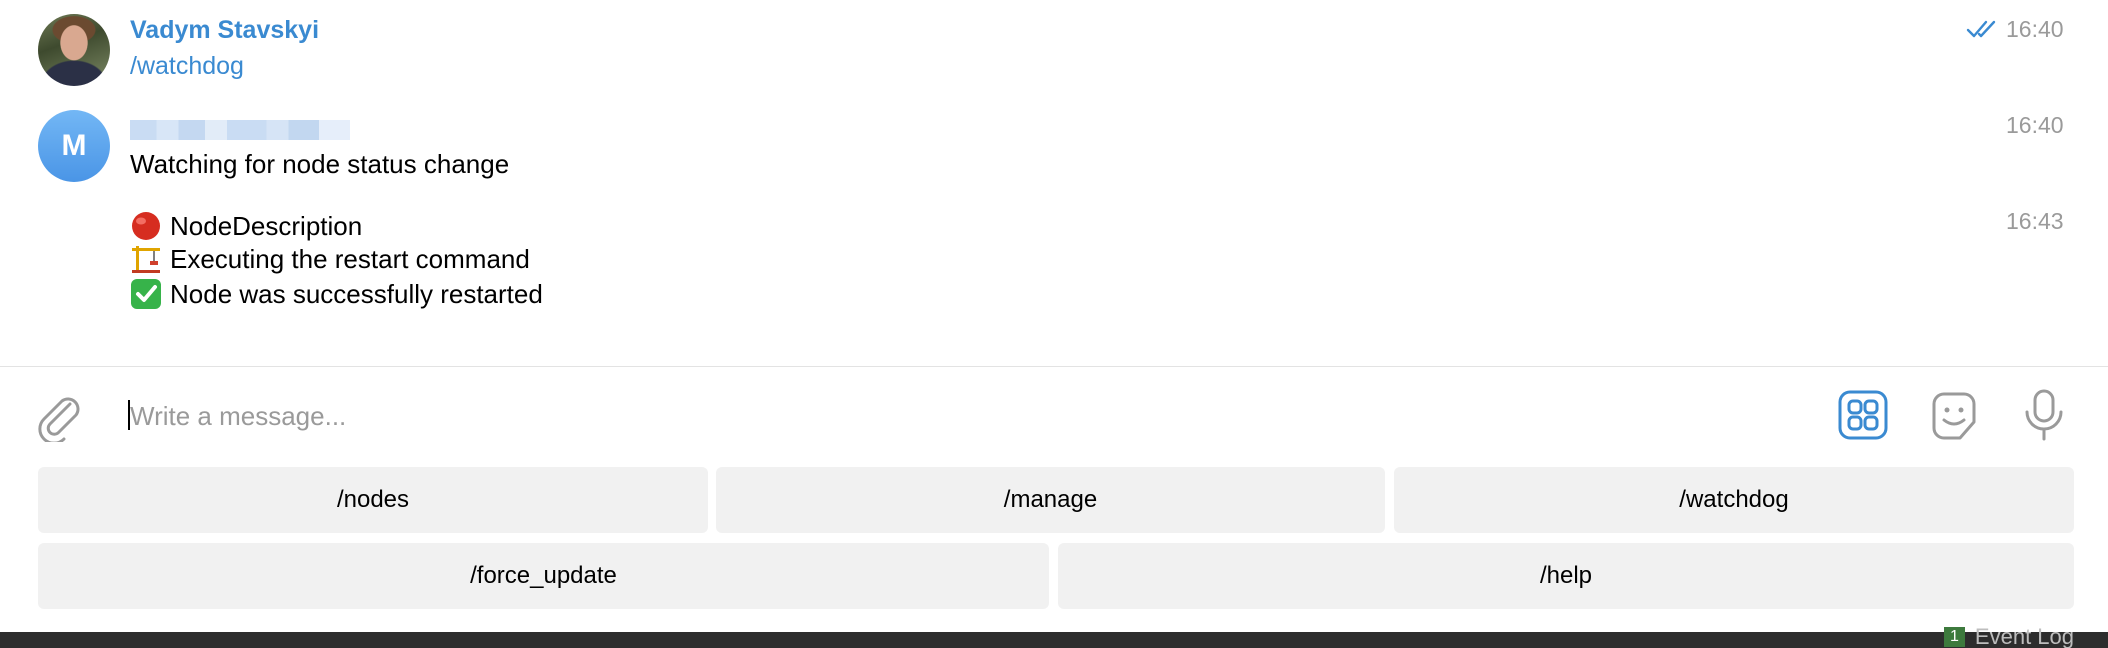  Describe the element at coordinates (74, 50) in the screenshot. I see `user-avatar` at that location.